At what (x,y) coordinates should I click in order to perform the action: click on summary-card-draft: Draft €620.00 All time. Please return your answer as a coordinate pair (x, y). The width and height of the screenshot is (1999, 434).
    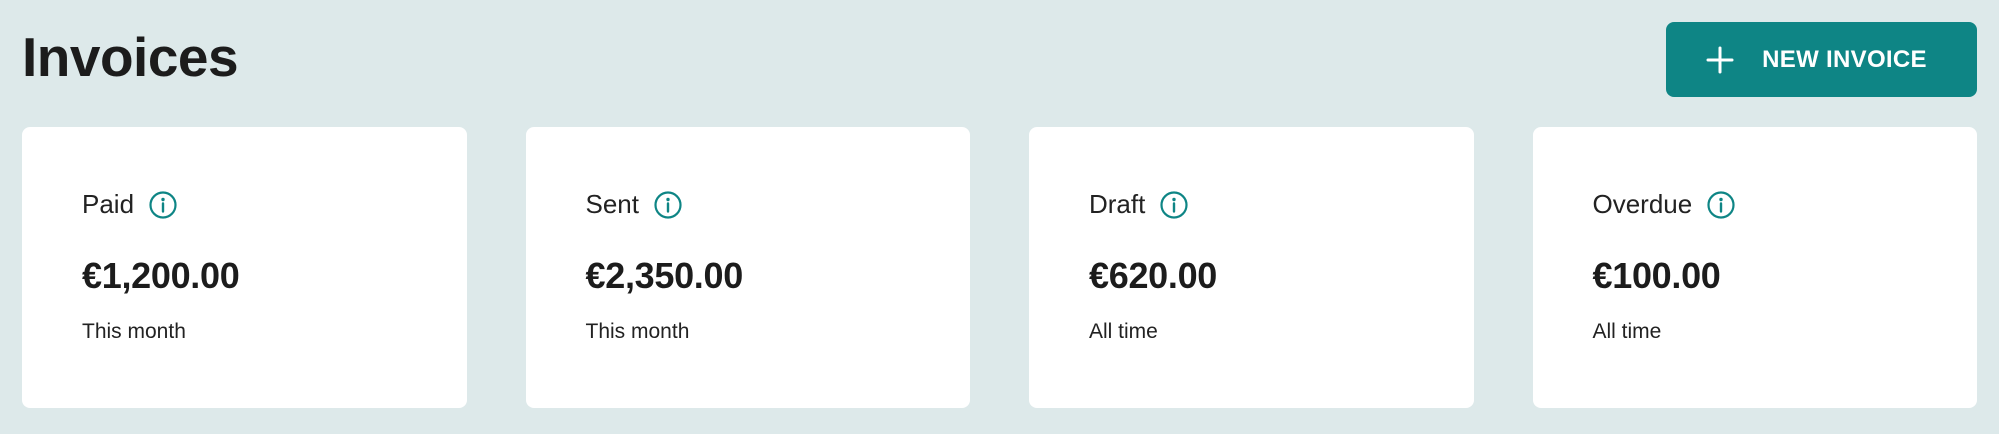
    Looking at the image, I should click on (1251, 267).